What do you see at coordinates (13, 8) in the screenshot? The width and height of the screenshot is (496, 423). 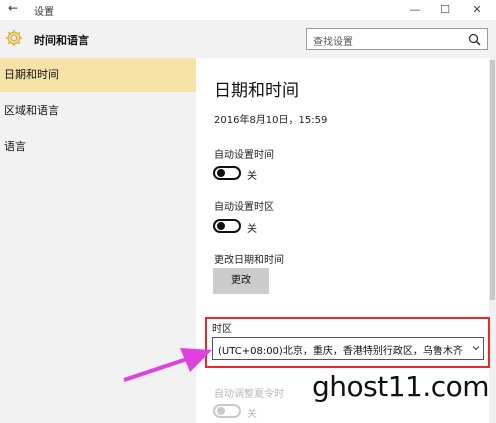 I see `back-button: ←` at bounding box center [13, 8].